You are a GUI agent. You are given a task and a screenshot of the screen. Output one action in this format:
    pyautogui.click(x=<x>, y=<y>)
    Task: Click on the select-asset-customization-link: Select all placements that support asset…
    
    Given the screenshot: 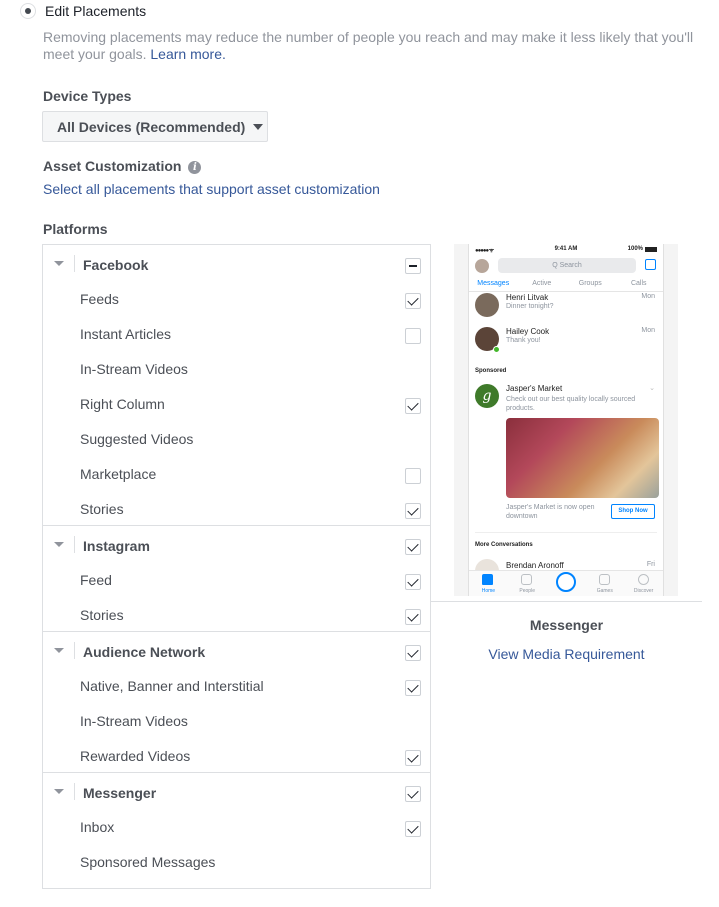 What is the action you would take?
    pyautogui.click(x=211, y=189)
    